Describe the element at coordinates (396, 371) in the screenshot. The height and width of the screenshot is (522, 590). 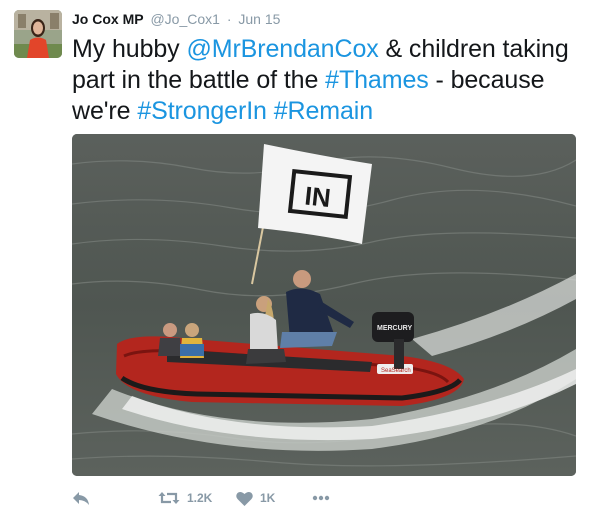
I see `boat-brand-text: SeaSearch` at that location.